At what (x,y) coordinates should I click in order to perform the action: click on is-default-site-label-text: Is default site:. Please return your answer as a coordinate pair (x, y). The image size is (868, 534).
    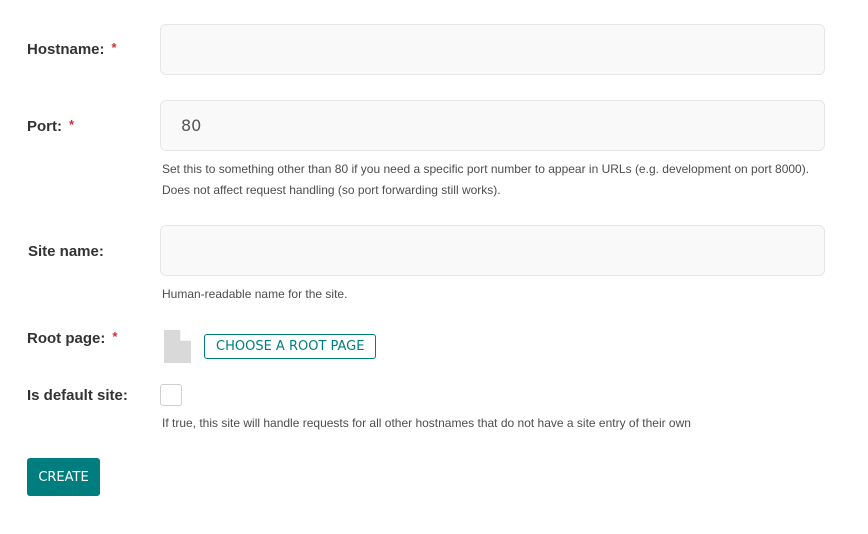
    Looking at the image, I should click on (77, 395).